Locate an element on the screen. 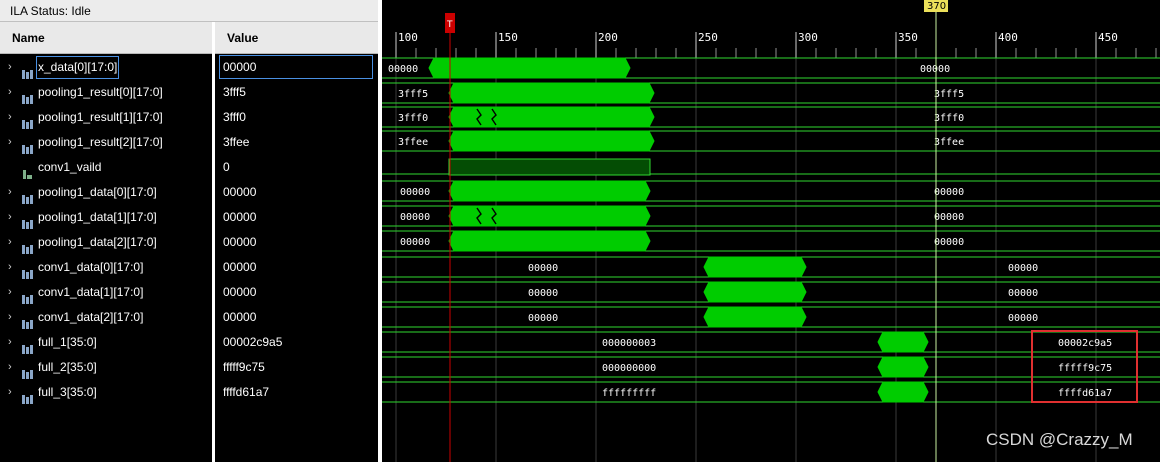 This screenshot has width=1160, height=462. bit-signal-icon is located at coordinates (27, 171).